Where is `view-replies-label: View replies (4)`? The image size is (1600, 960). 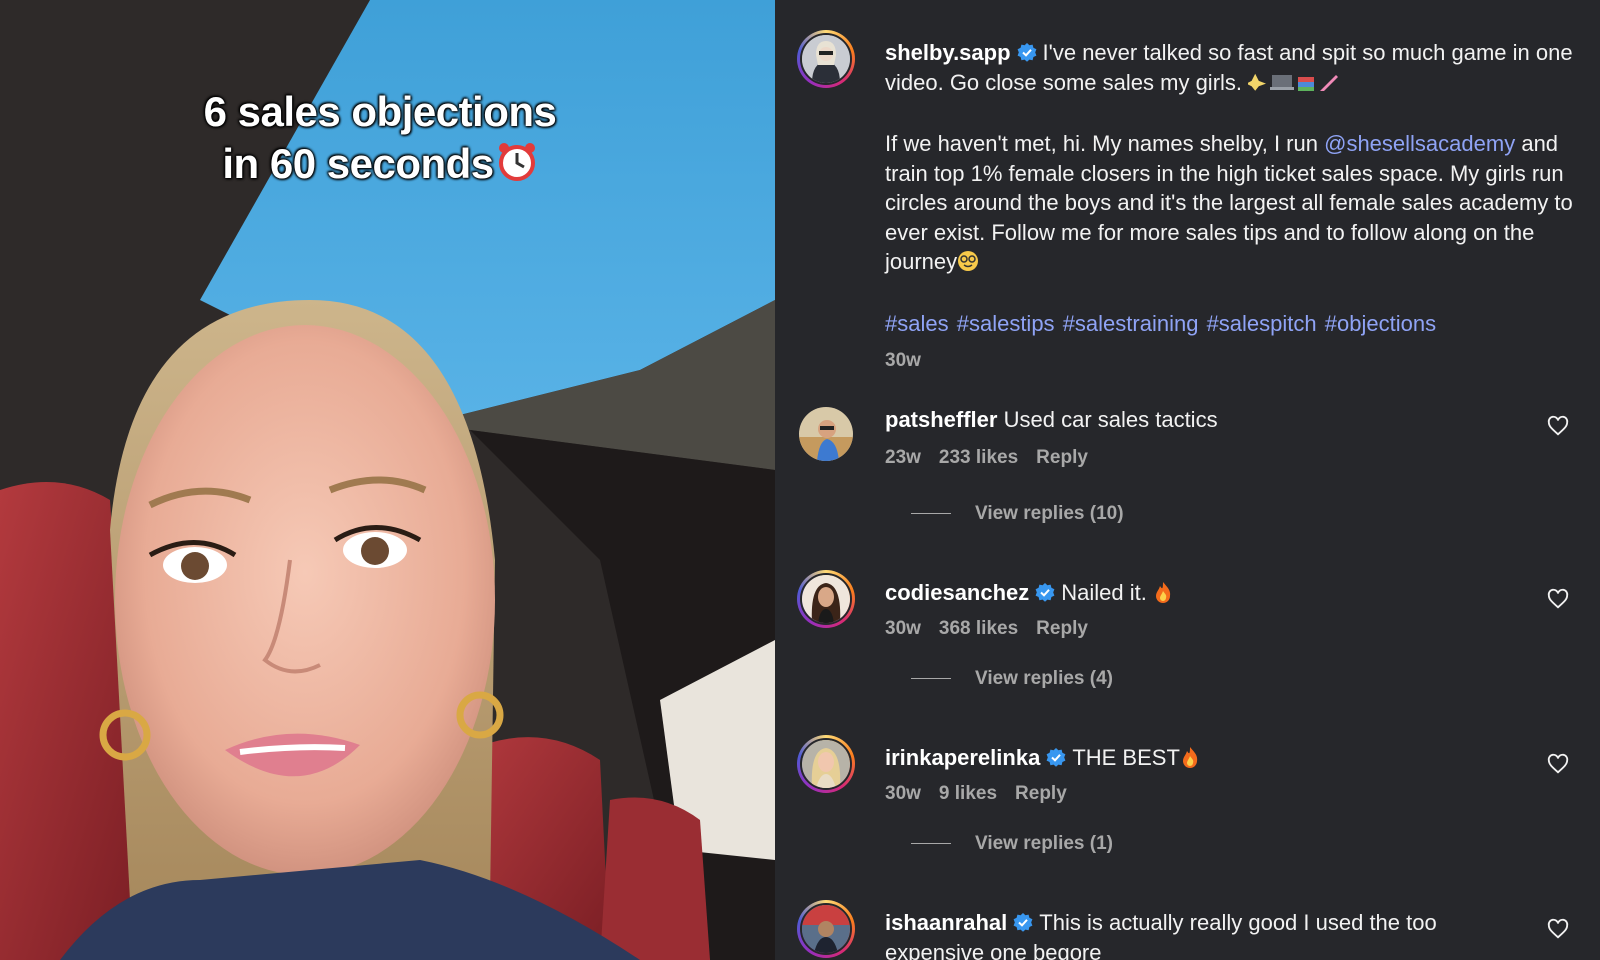 view-replies-label: View replies (4) is located at coordinates (1044, 678).